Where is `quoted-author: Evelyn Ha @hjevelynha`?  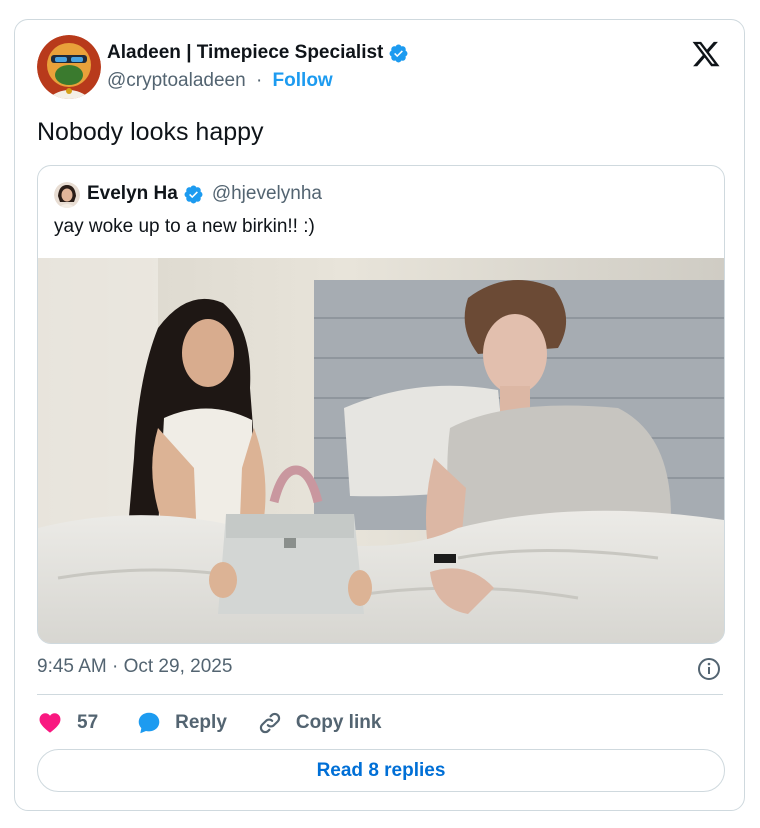
quoted-author: Evelyn Ha @hjevelynha is located at coordinates (204, 194).